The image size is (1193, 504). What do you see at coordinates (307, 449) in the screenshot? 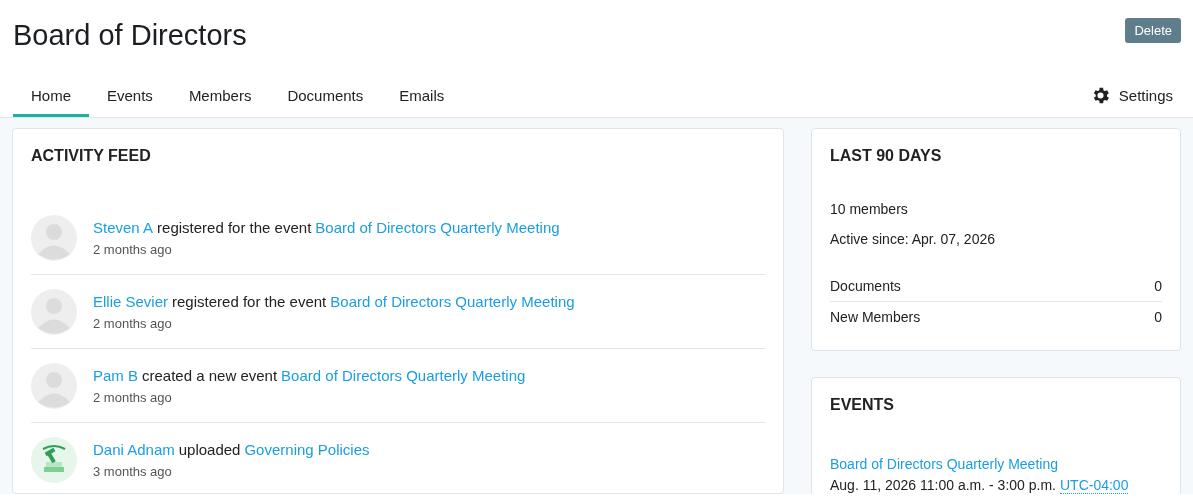
I see `item-link: Governing Policies` at bounding box center [307, 449].